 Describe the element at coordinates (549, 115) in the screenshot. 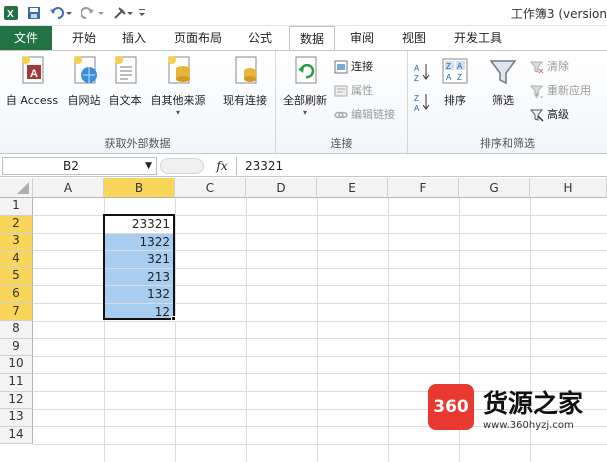

I see `advanced-button: 高级` at that location.